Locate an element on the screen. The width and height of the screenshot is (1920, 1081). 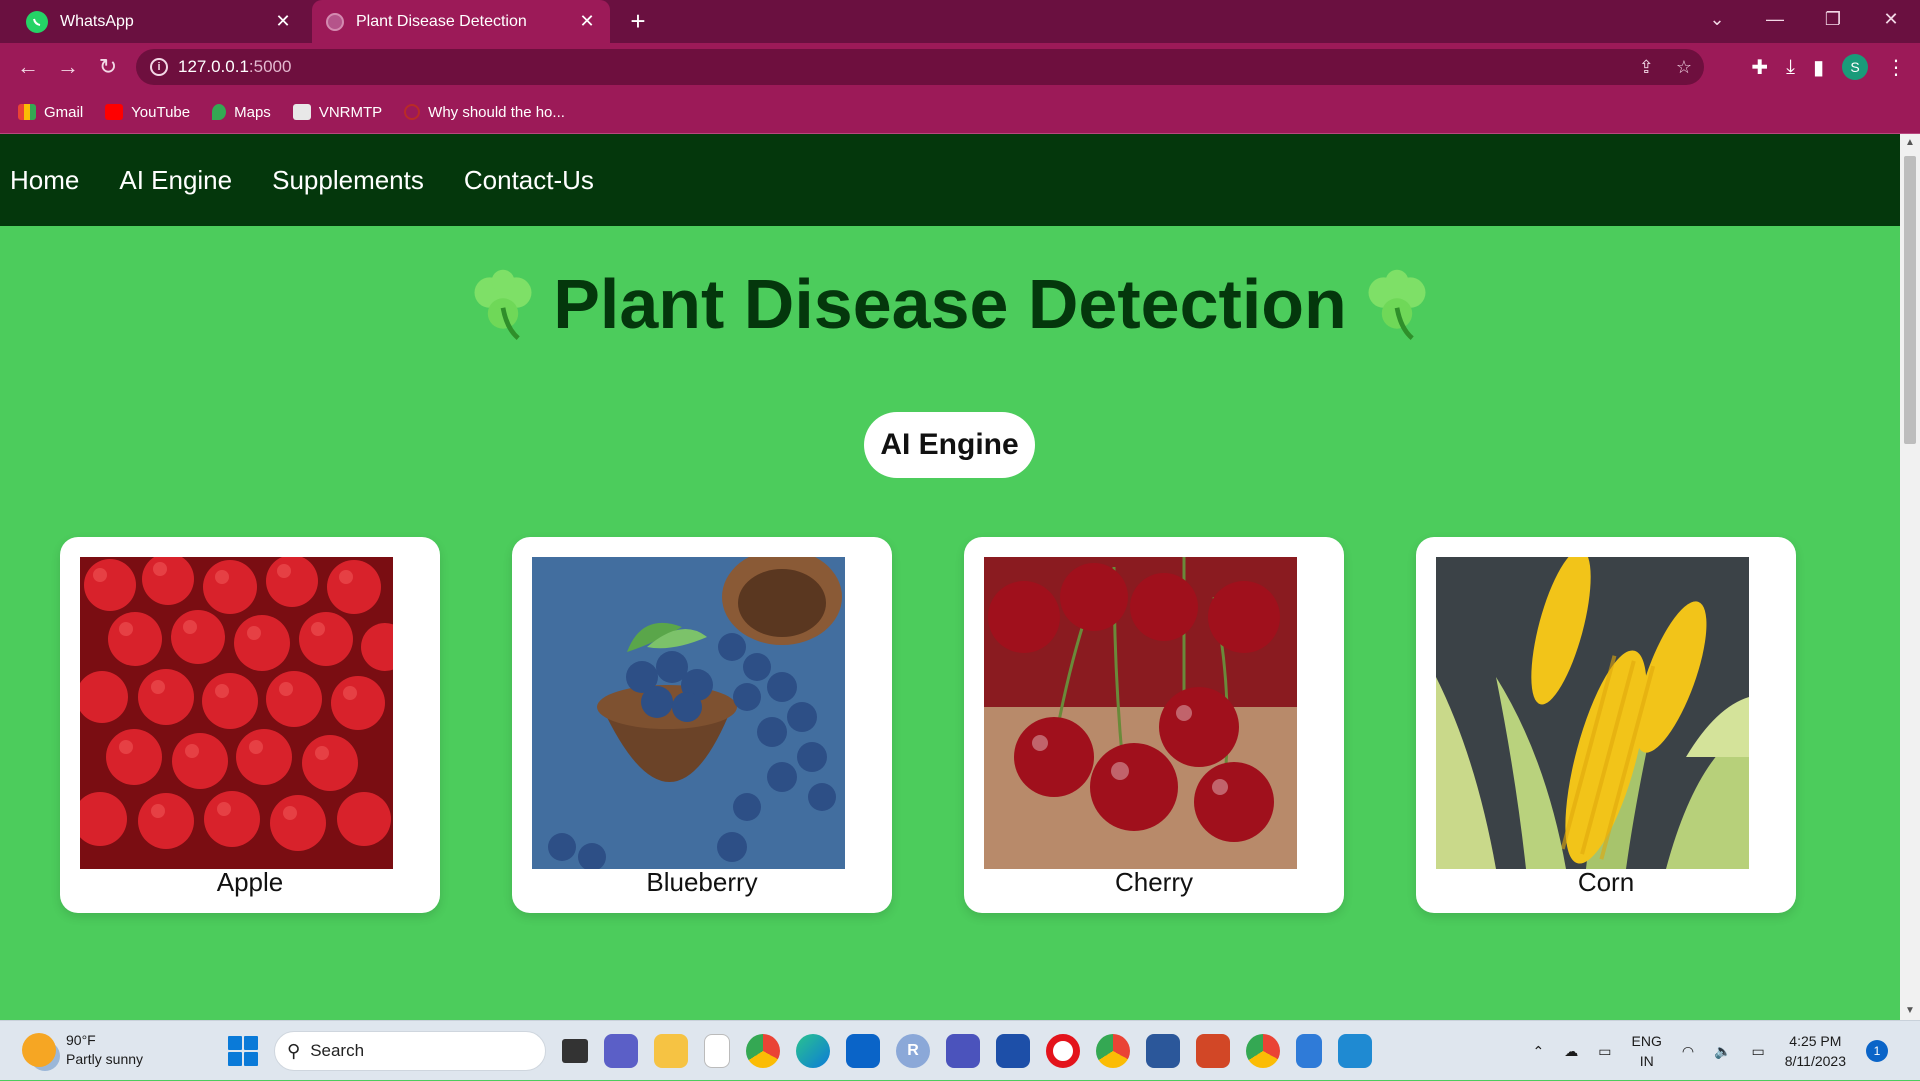
crop-card-cherry: Cherry is located at coordinates (1154, 725).